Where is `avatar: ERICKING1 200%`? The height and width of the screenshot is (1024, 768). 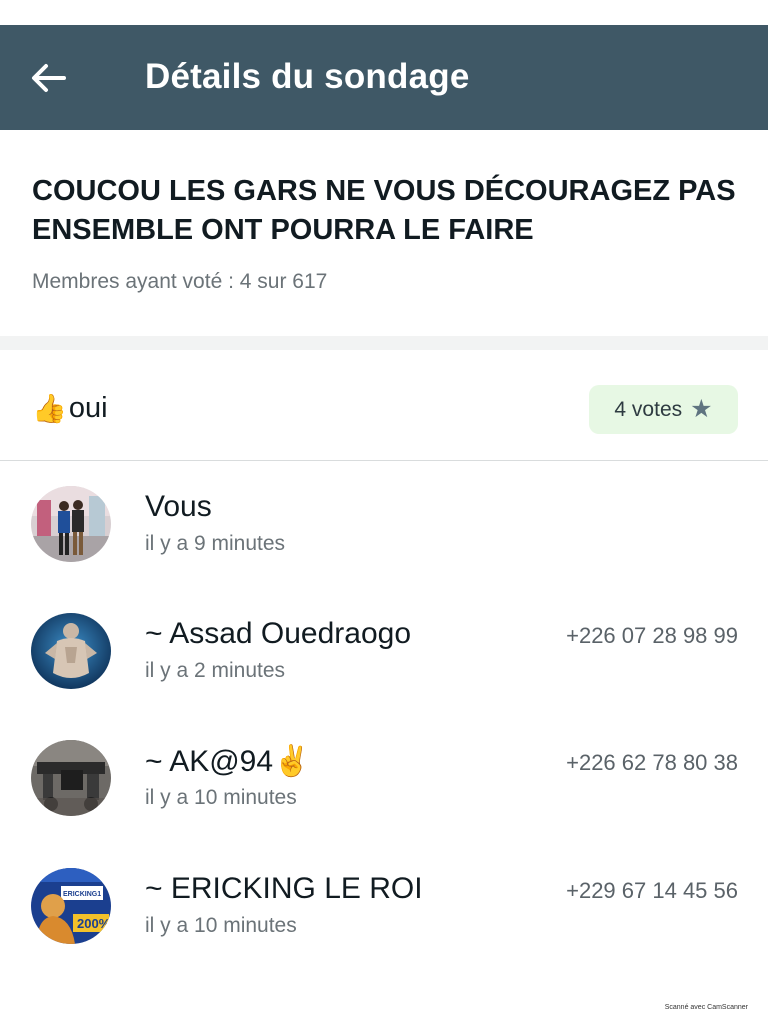 avatar: ERICKING1 200% is located at coordinates (71, 906).